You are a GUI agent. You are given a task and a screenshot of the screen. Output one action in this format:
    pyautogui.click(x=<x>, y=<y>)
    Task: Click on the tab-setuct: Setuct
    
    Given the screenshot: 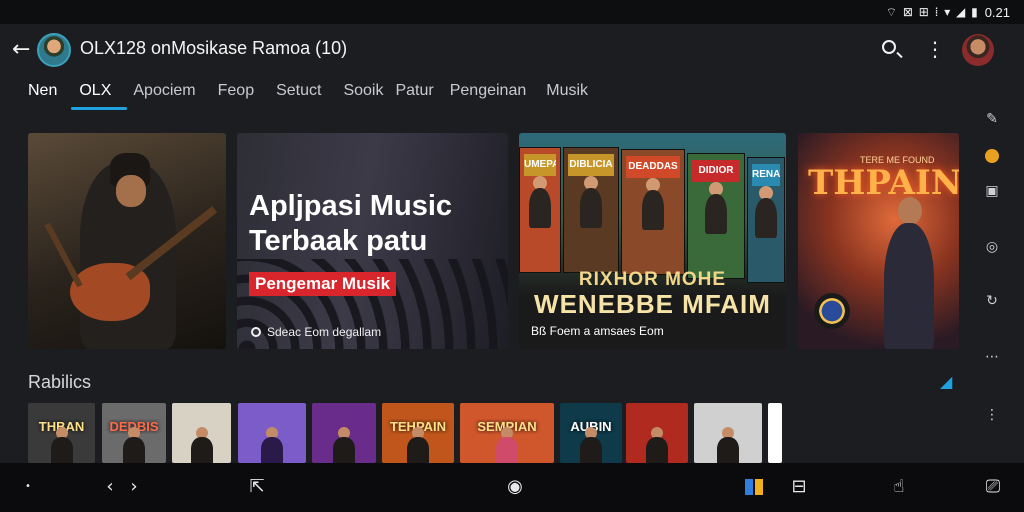 What is the action you would take?
    pyautogui.click(x=298, y=94)
    